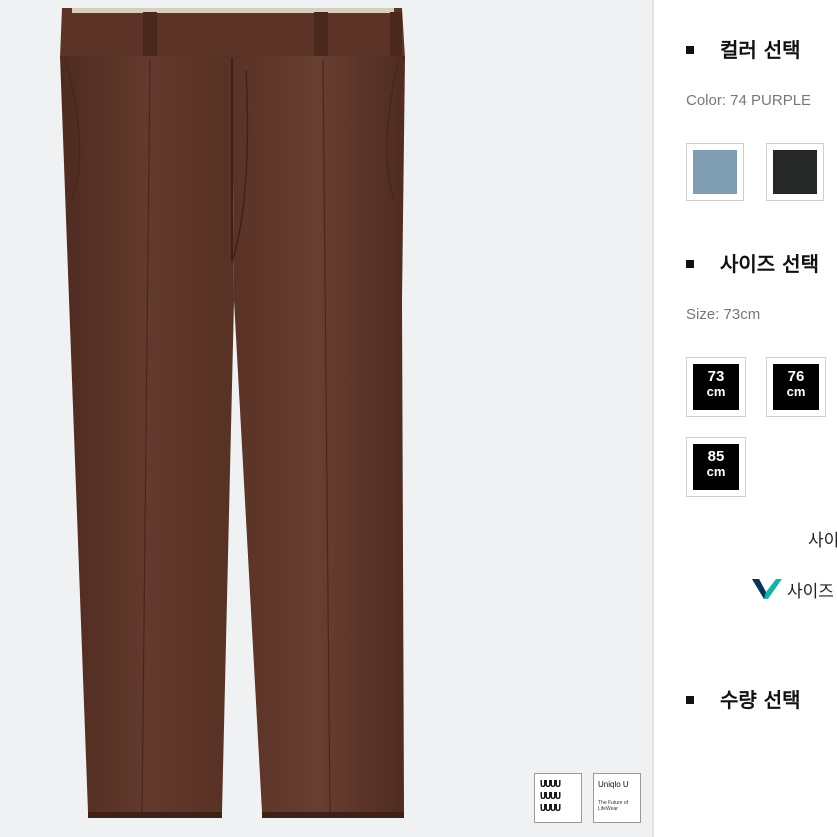  What do you see at coordinates (810, 589) in the screenshot?
I see `size-guide-link: 사이즈` at bounding box center [810, 589].